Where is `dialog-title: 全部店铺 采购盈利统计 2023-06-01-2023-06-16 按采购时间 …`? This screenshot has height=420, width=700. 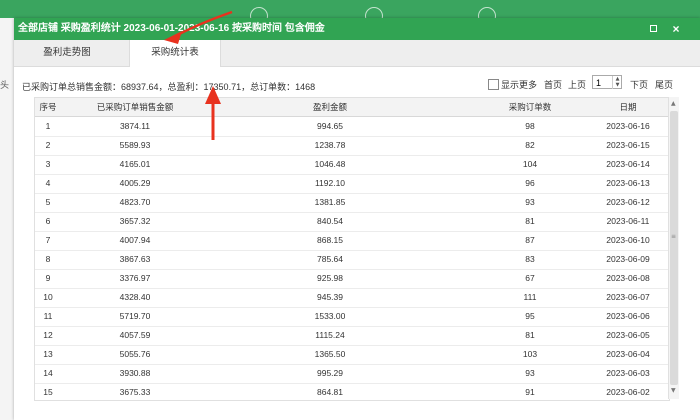 dialog-title: 全部店铺 采购盈利统计 2023-06-01-2023-06-16 按采购时间 … is located at coordinates (171, 28).